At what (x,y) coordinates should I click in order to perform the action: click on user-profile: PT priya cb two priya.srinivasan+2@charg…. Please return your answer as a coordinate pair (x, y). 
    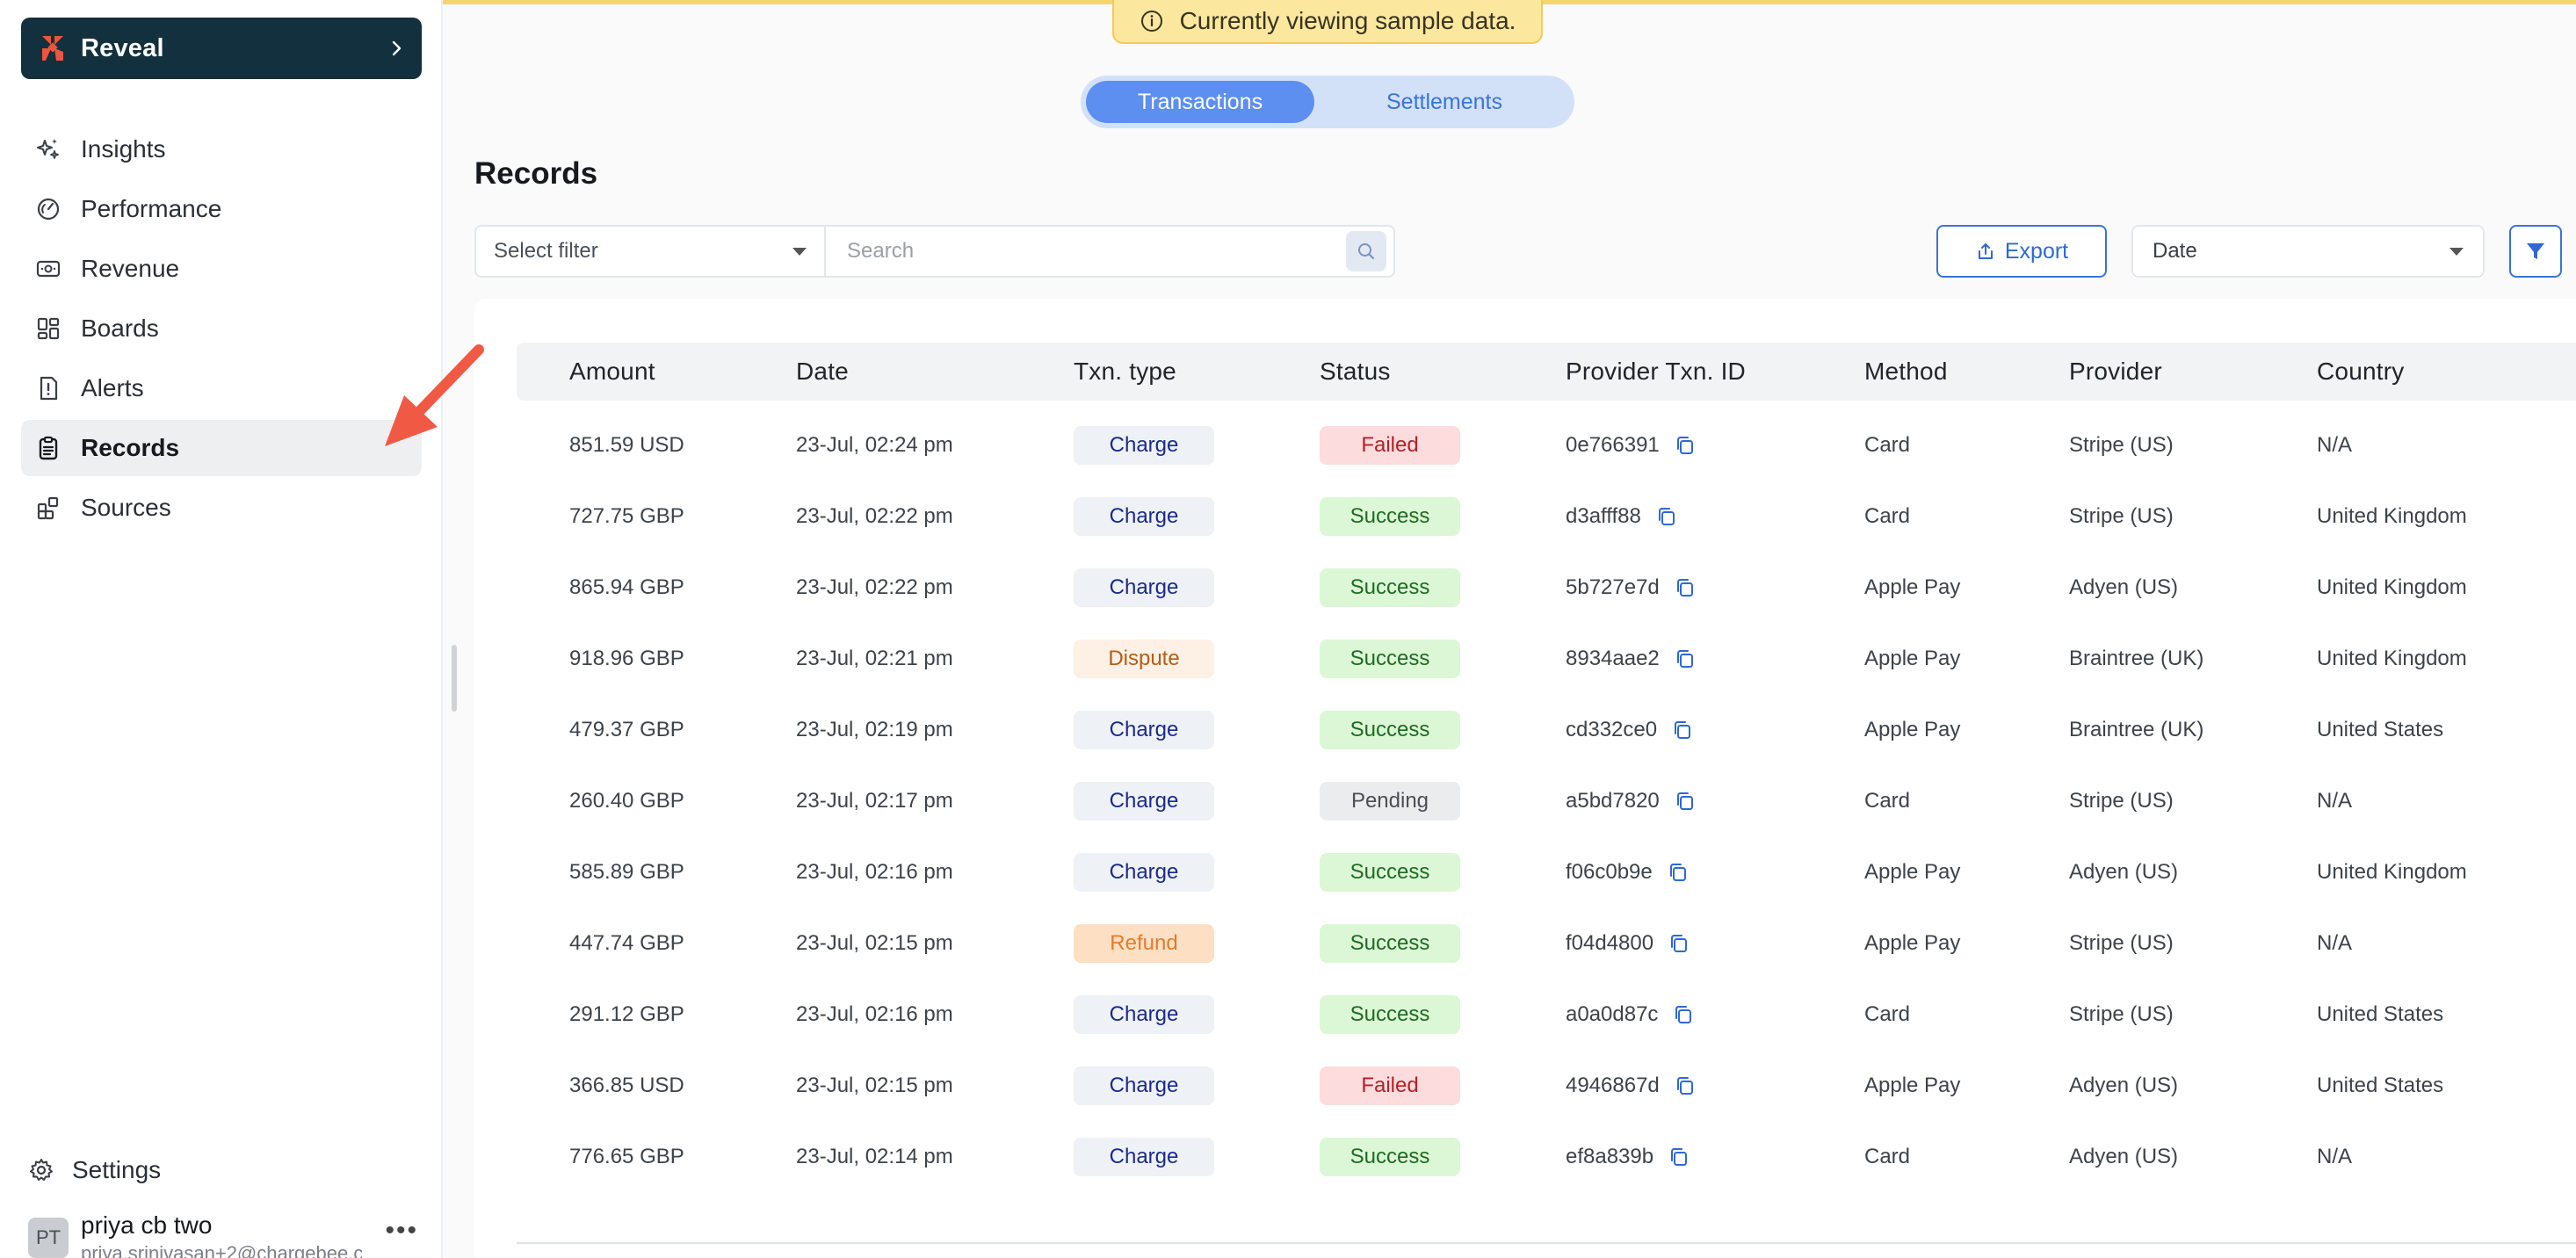
    Looking at the image, I should click on (225, 1234).